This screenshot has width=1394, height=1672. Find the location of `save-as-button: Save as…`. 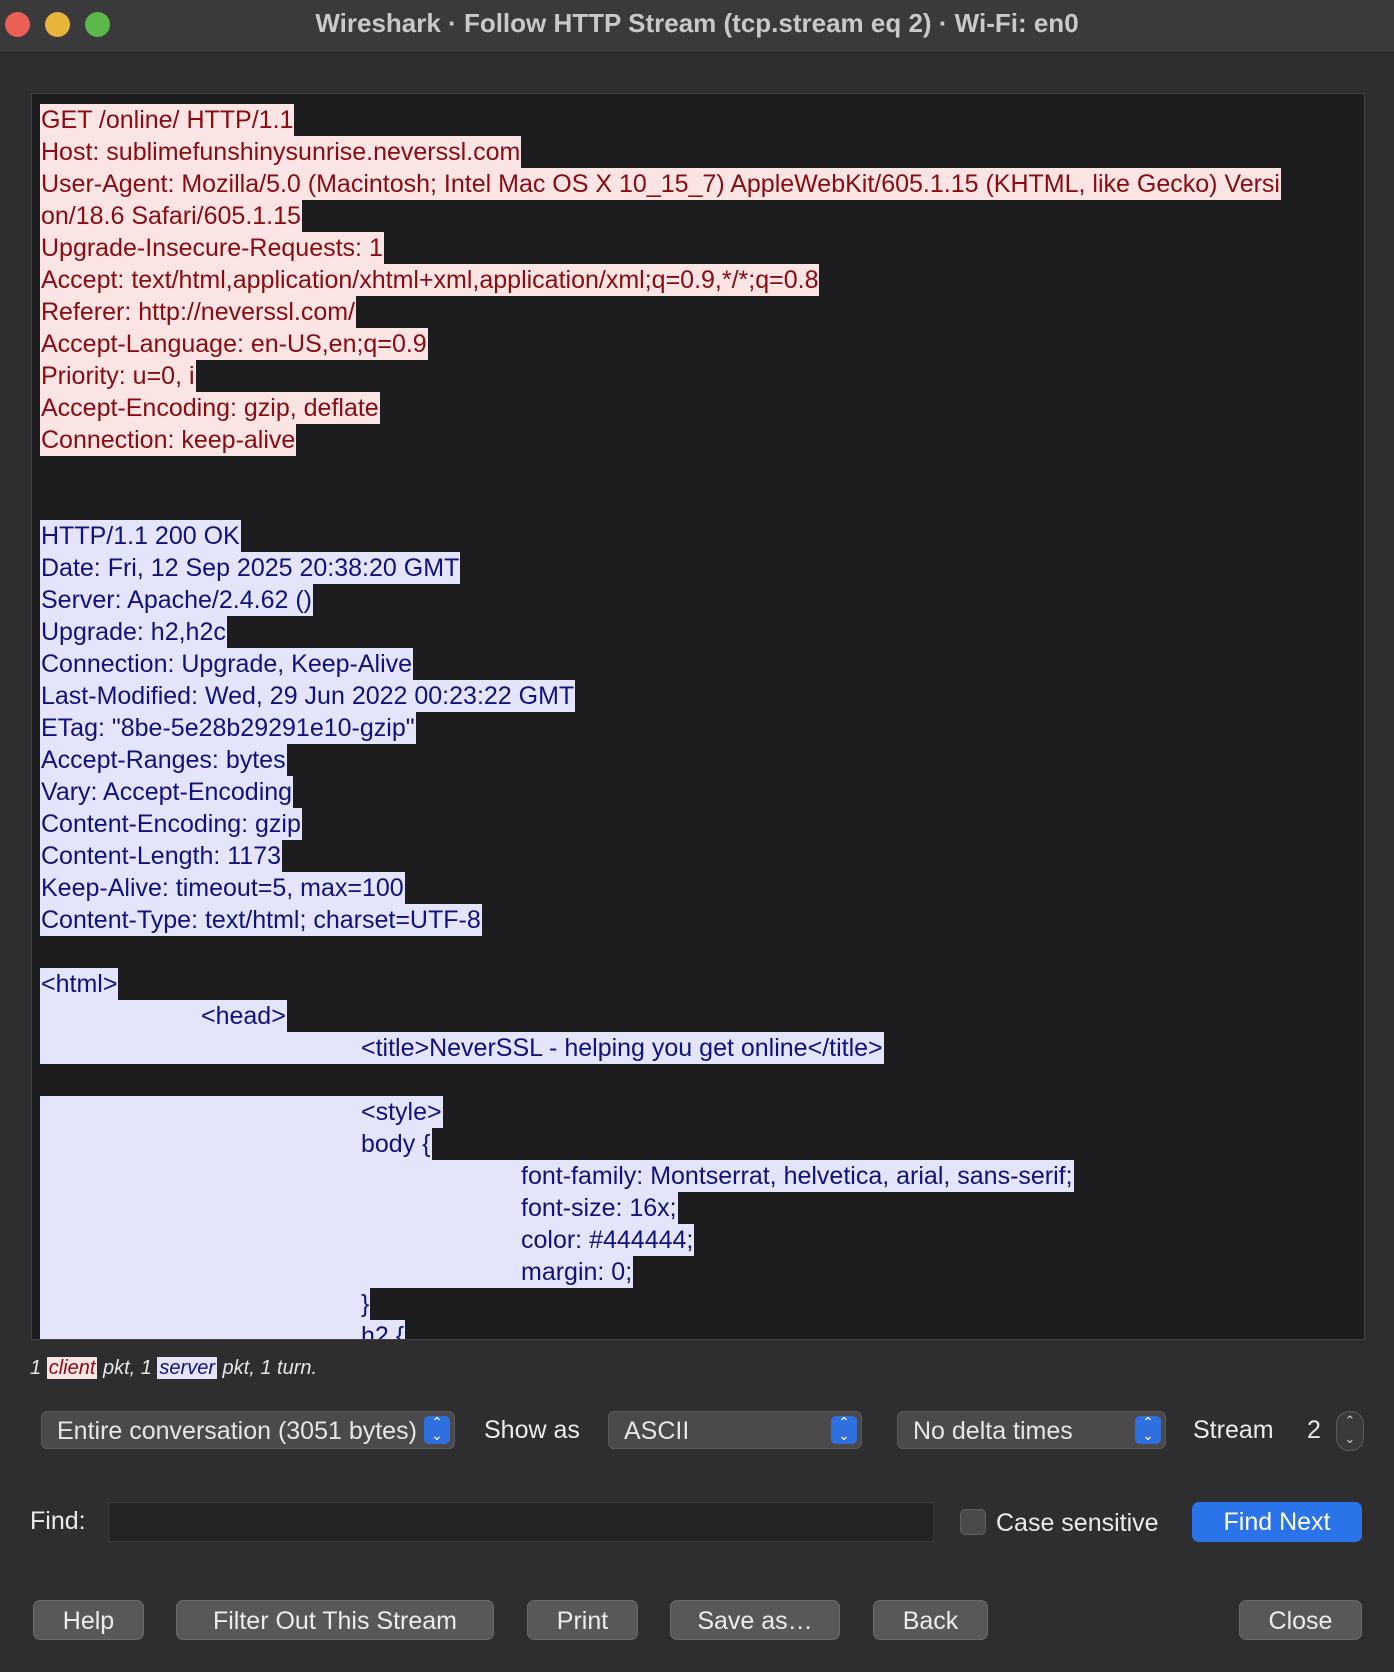

save-as-button: Save as… is located at coordinates (755, 1620).